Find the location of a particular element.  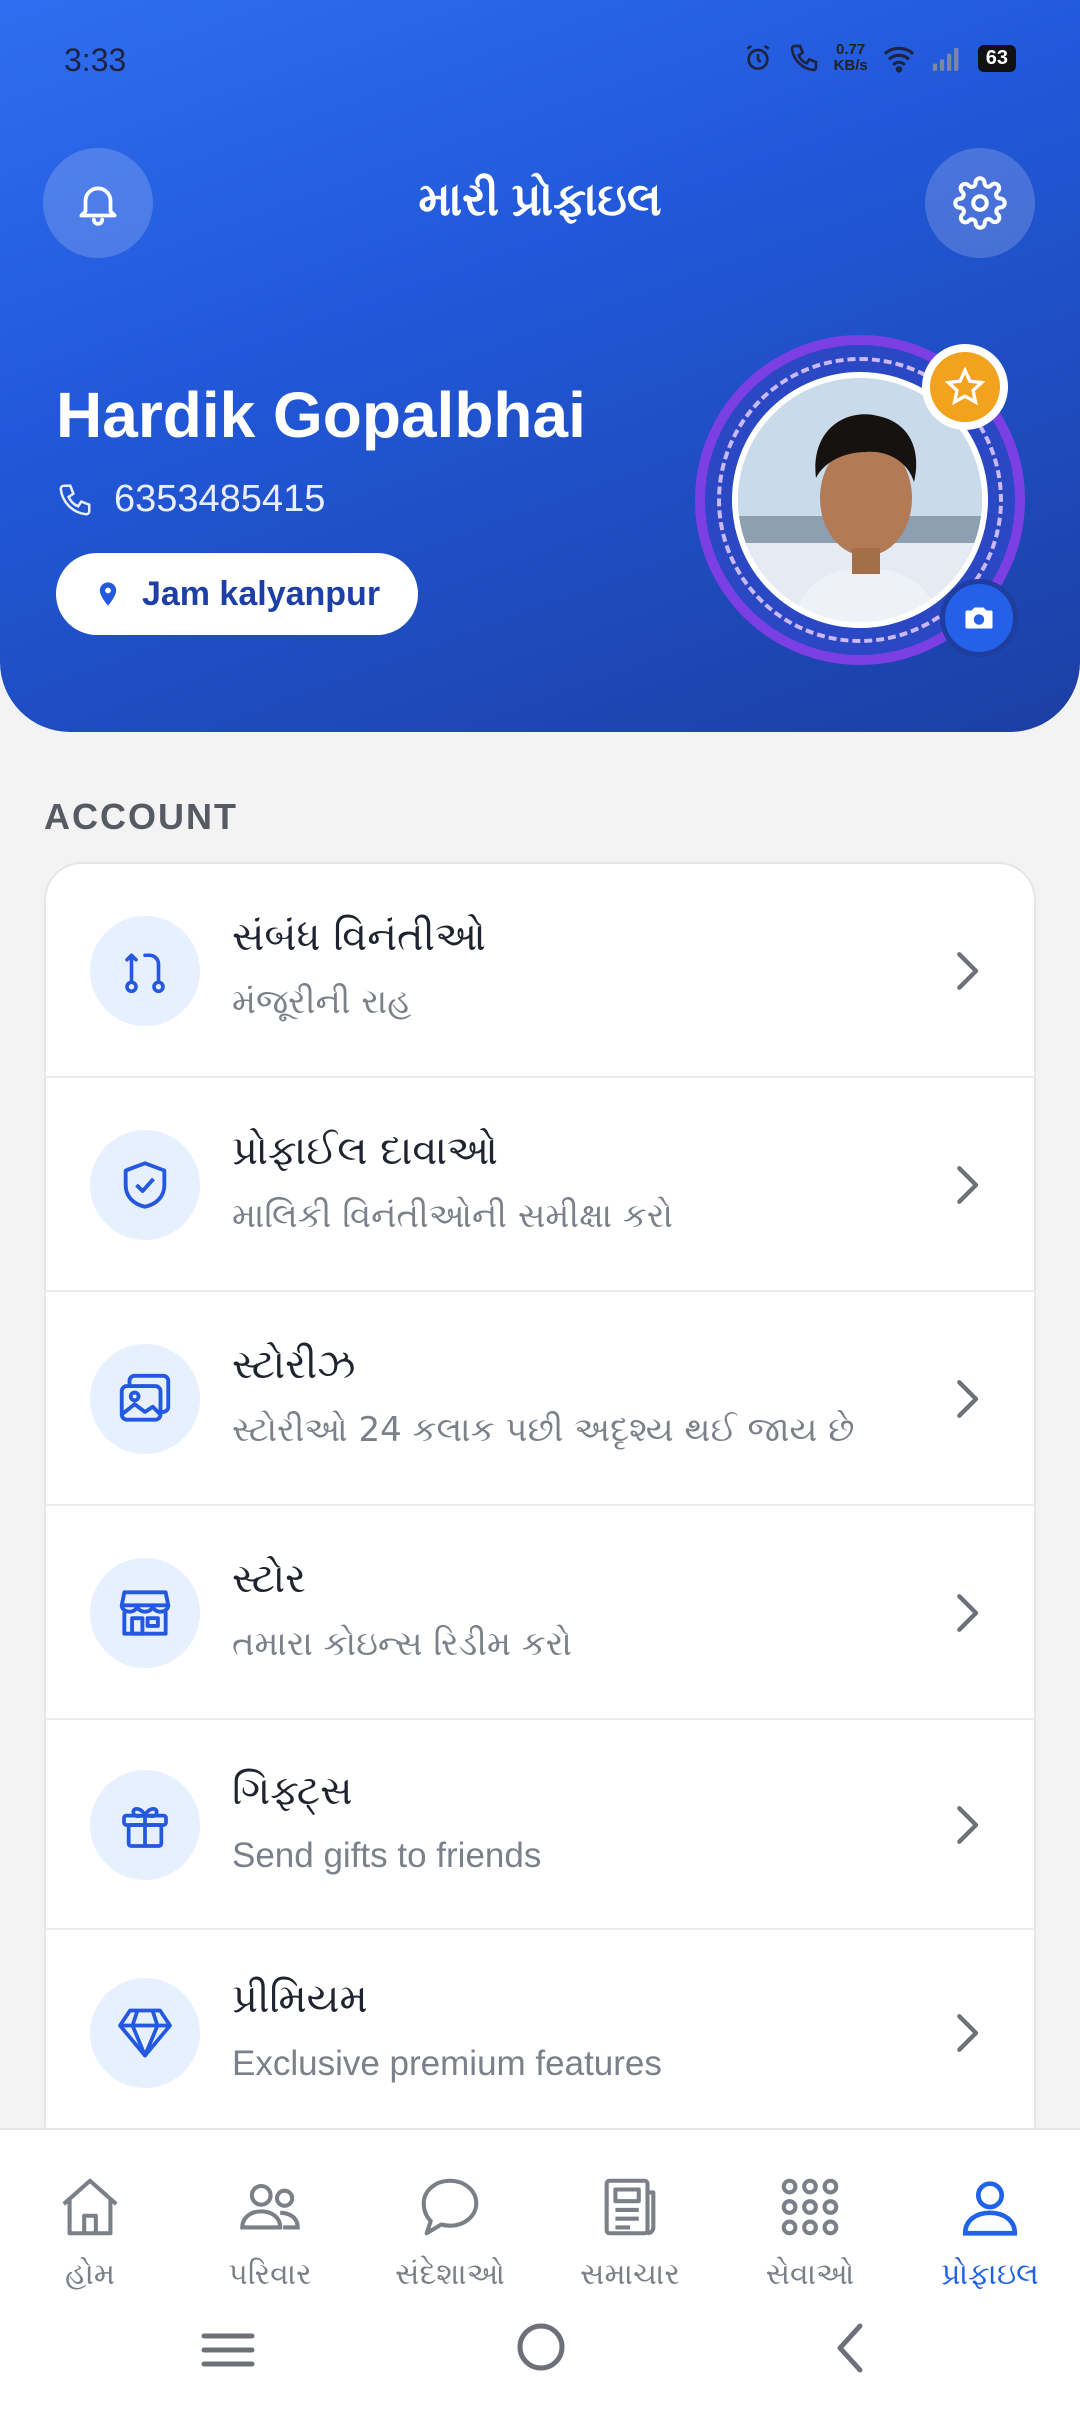

phone-number: 6353485415 is located at coordinates (220, 499).